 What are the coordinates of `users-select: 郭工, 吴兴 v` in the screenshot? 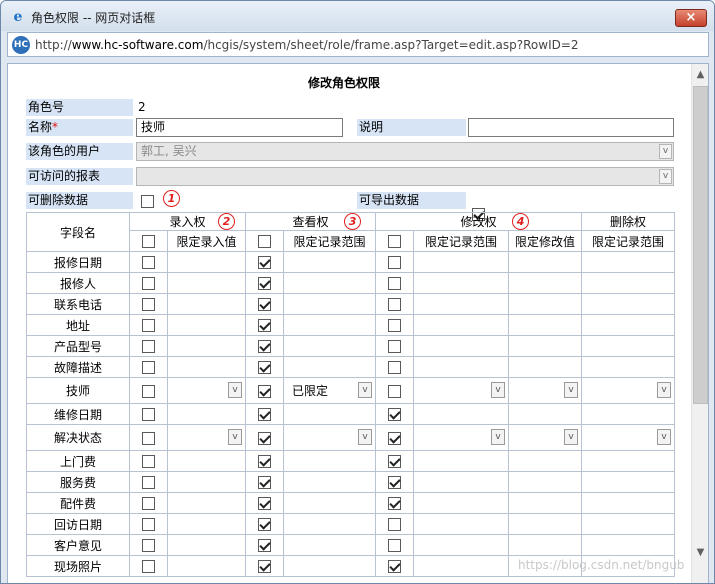 It's located at (405, 151).